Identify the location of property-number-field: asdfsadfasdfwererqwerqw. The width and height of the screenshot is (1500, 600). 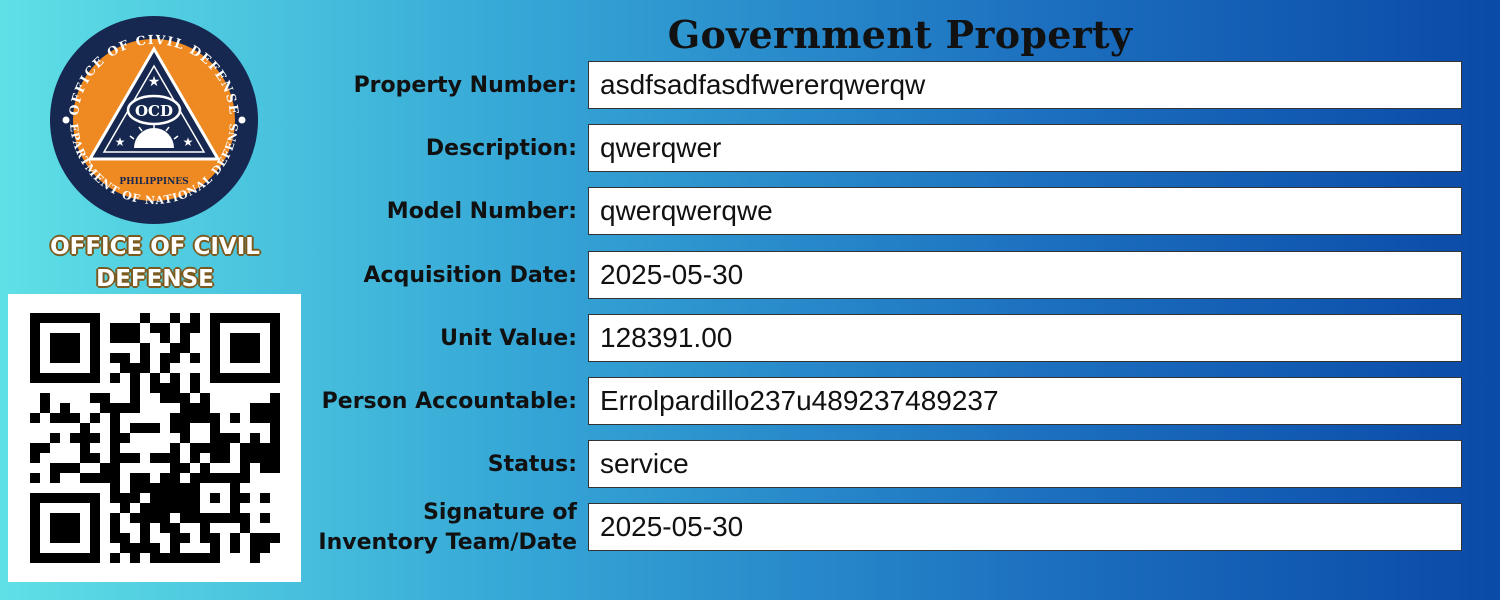
(1025, 85).